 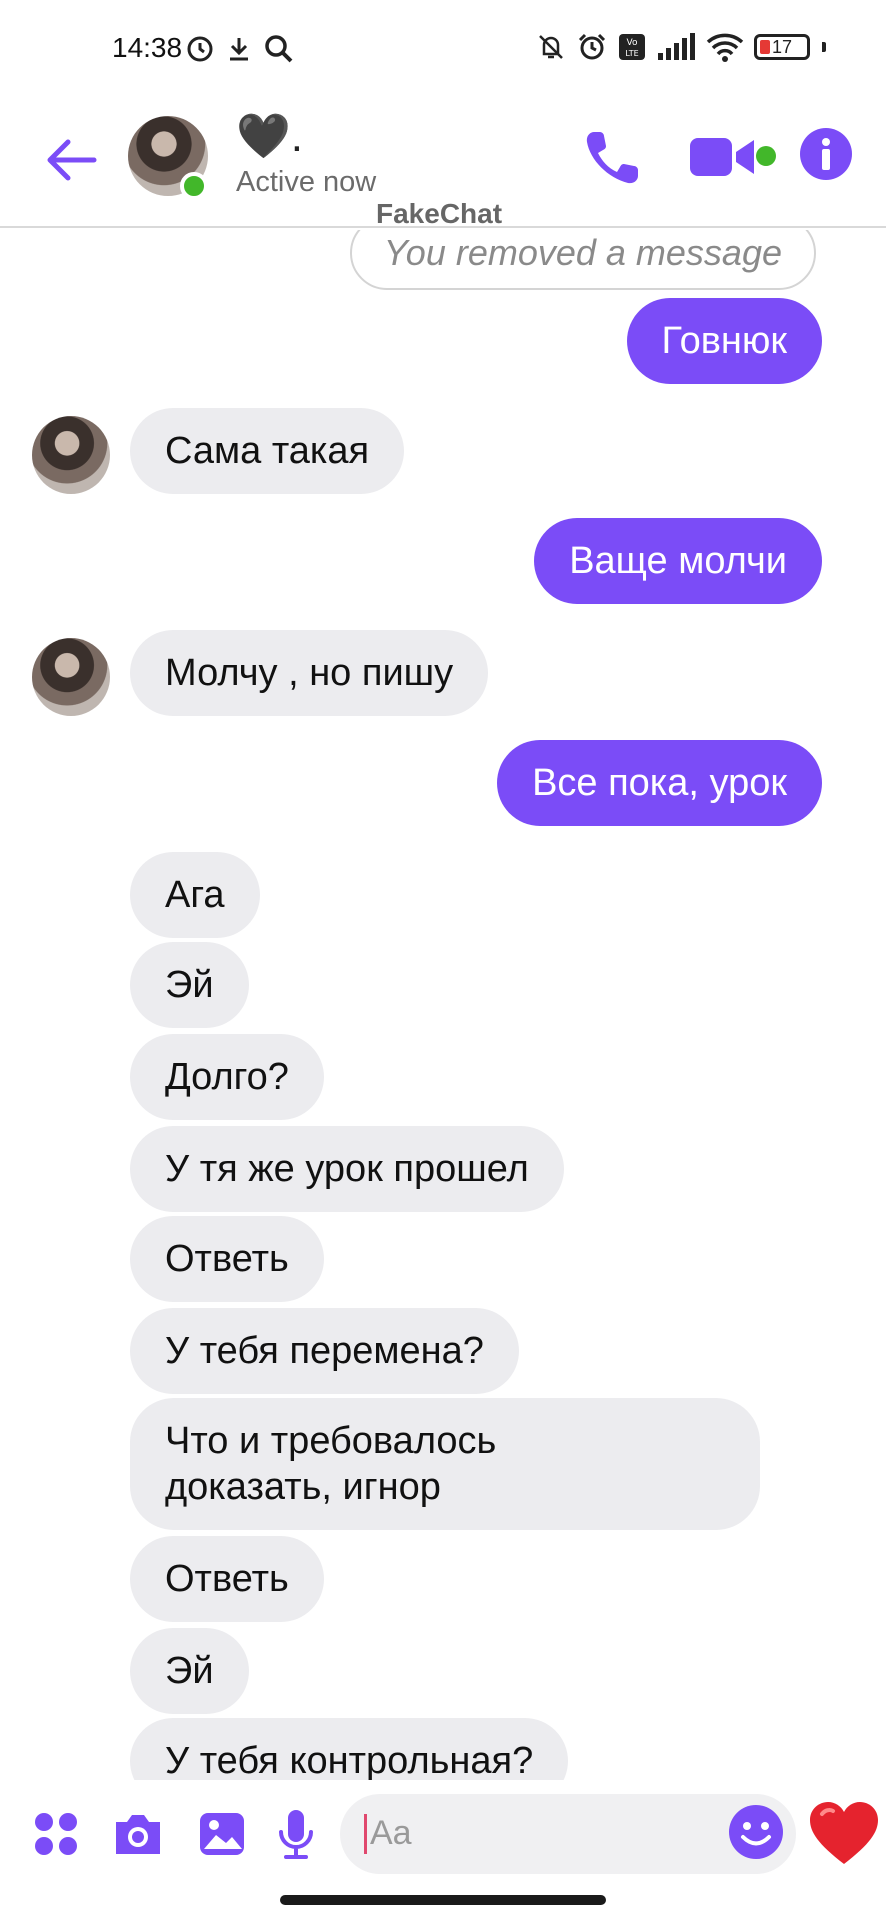 What do you see at coordinates (756, 1832) in the screenshot?
I see `emoji-icon` at bounding box center [756, 1832].